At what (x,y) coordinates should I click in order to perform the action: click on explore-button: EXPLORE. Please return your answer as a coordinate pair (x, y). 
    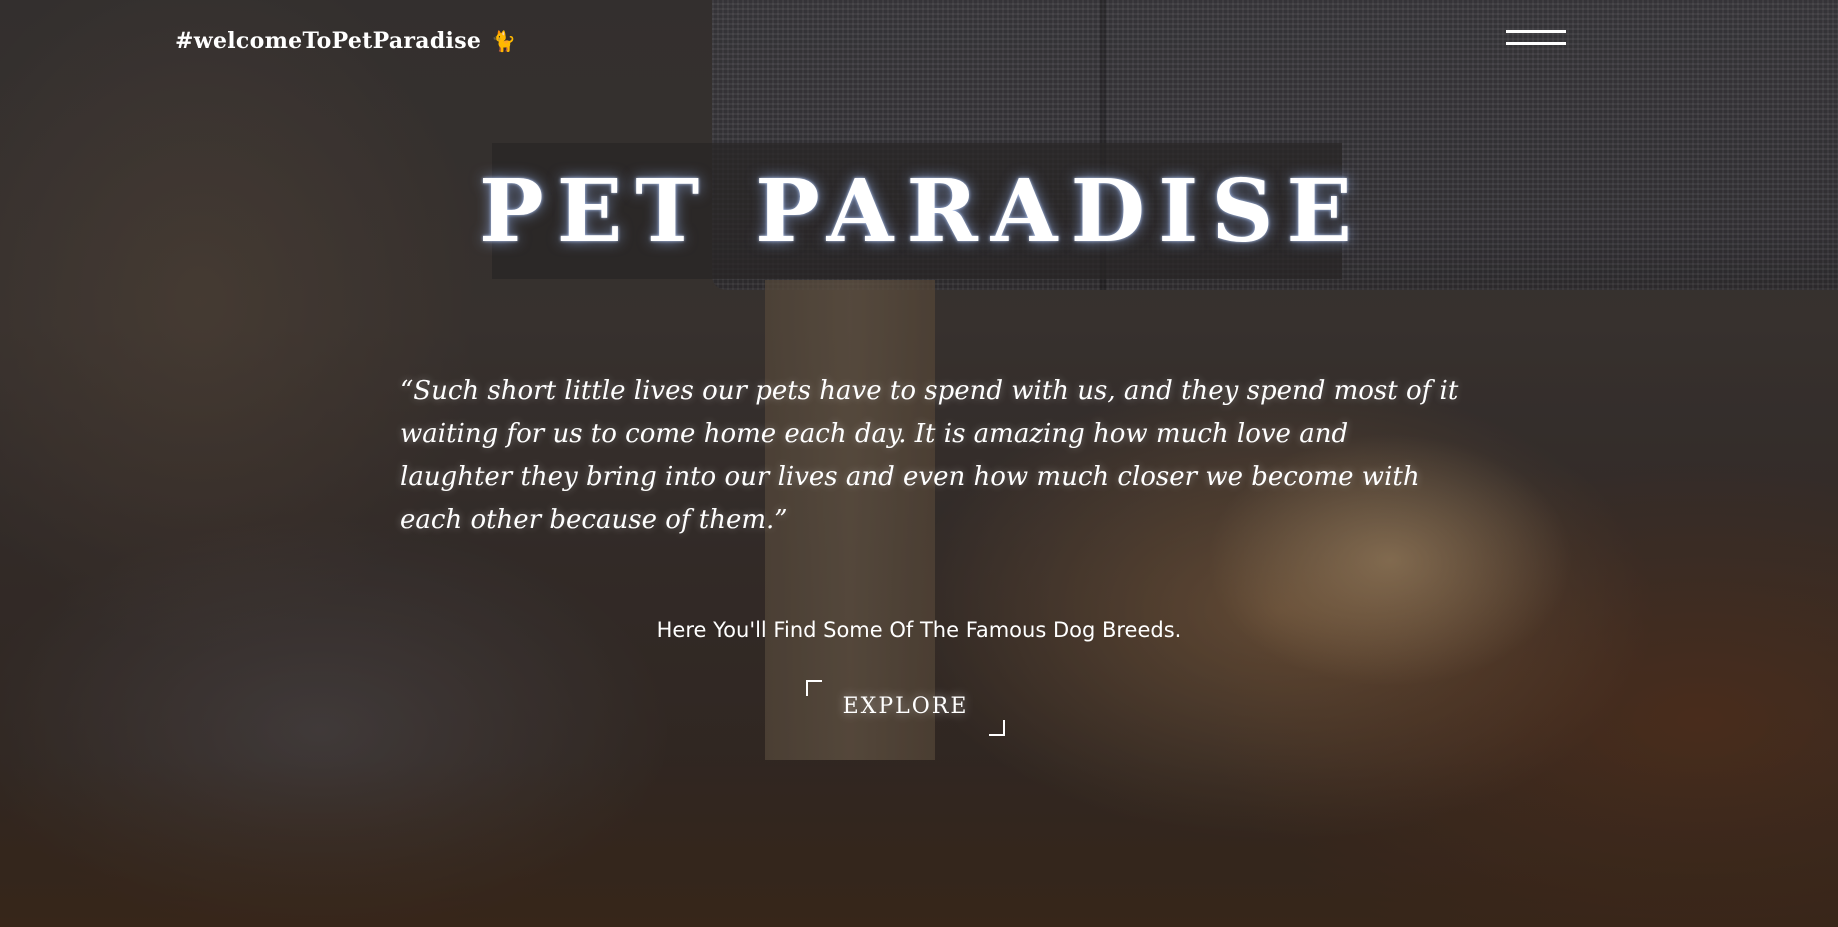
    Looking at the image, I should click on (905, 708).